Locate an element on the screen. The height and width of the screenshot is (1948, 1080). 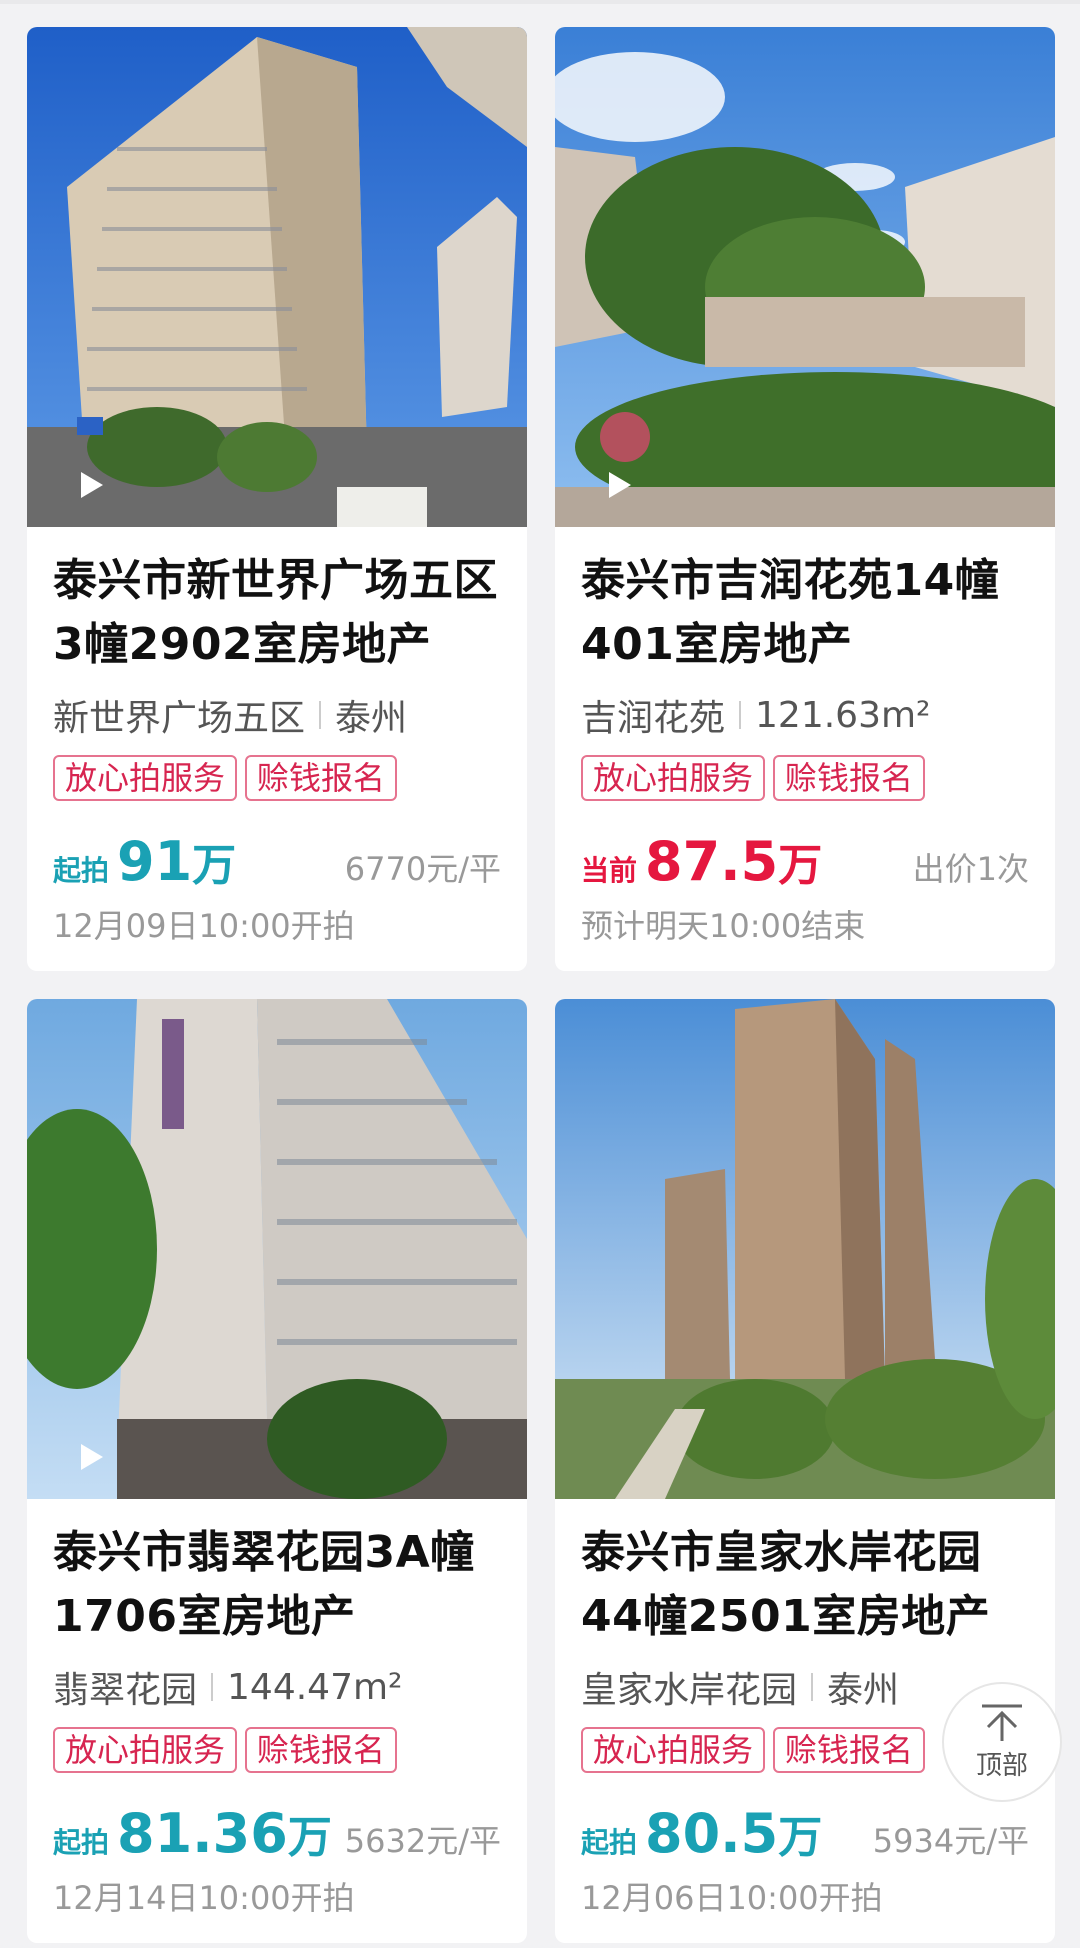
price: 起拍 80.5 万 is located at coordinates (701, 1833).